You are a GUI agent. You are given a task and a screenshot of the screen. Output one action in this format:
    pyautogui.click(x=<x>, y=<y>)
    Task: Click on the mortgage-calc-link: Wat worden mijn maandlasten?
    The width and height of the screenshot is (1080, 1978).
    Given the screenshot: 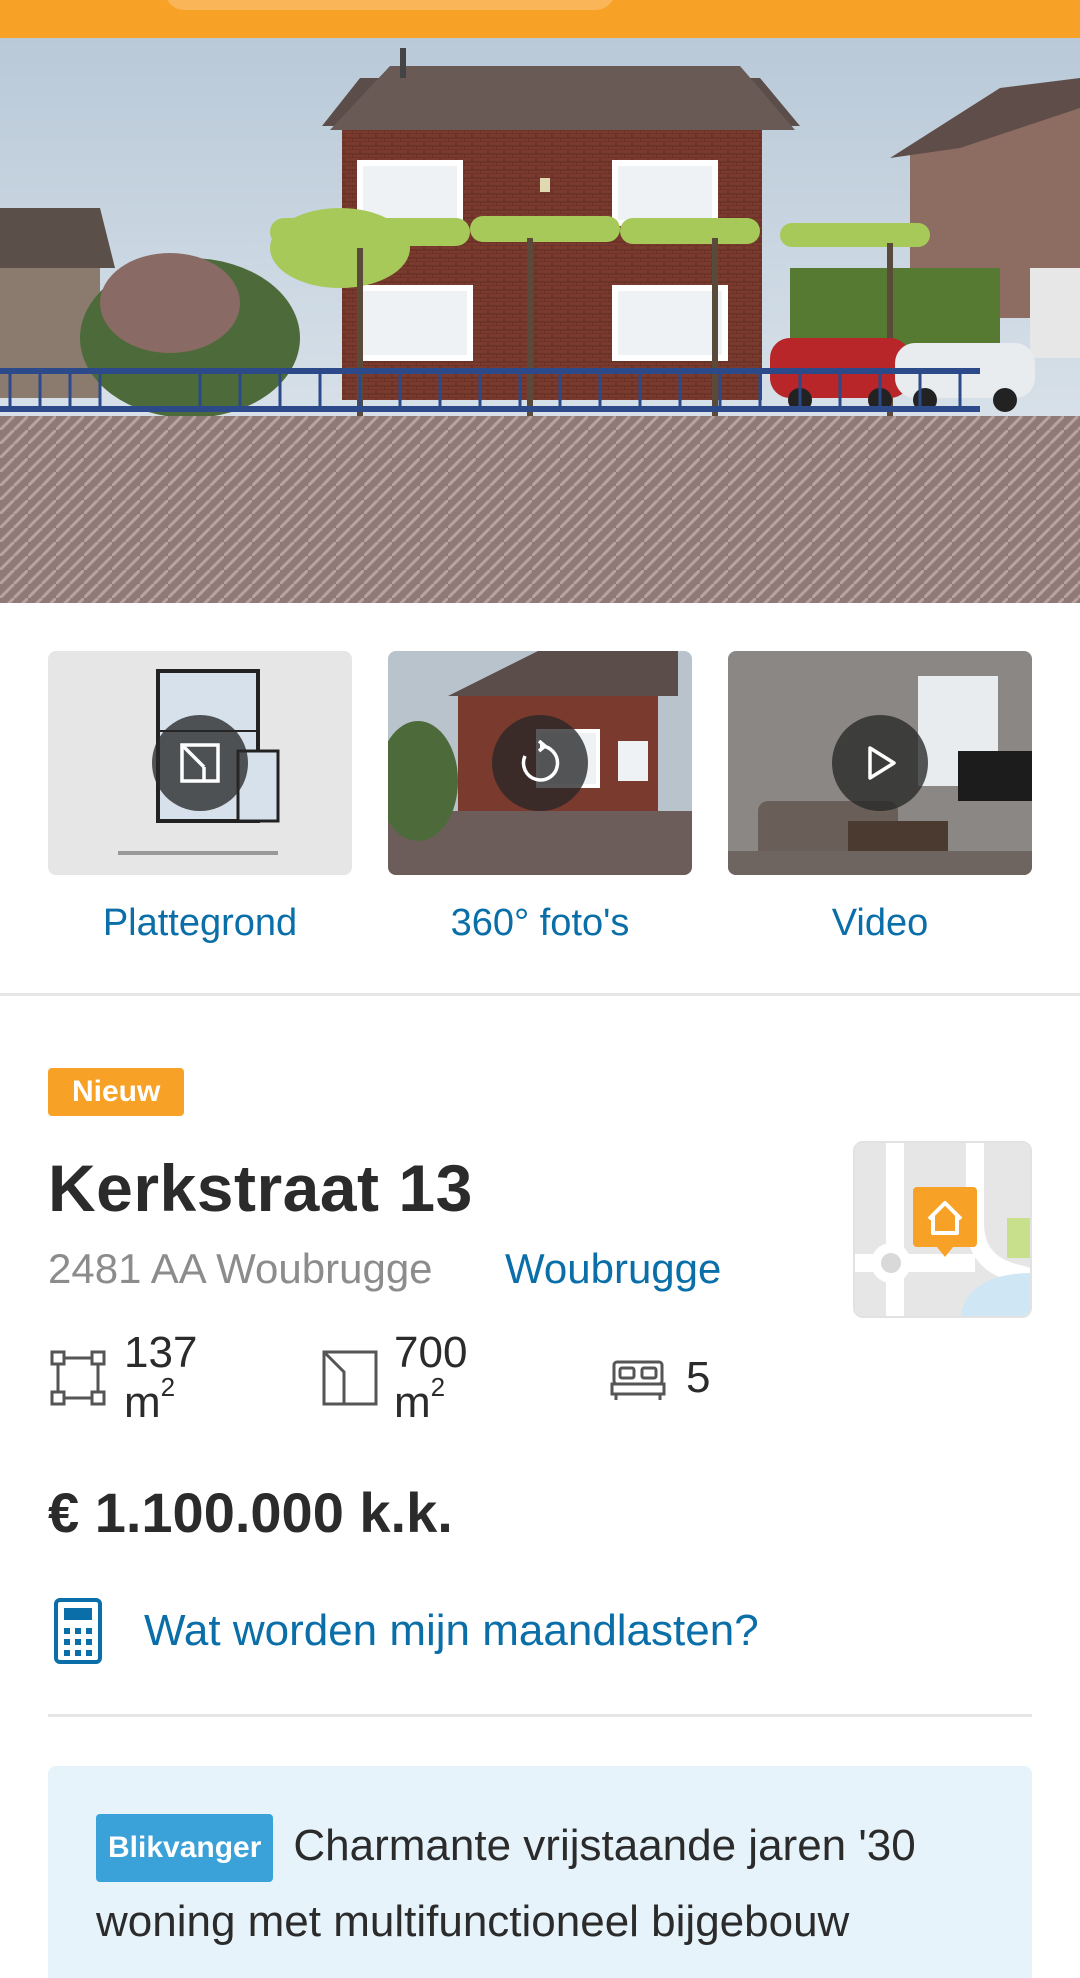 What is the action you would take?
    pyautogui.click(x=403, y=1631)
    